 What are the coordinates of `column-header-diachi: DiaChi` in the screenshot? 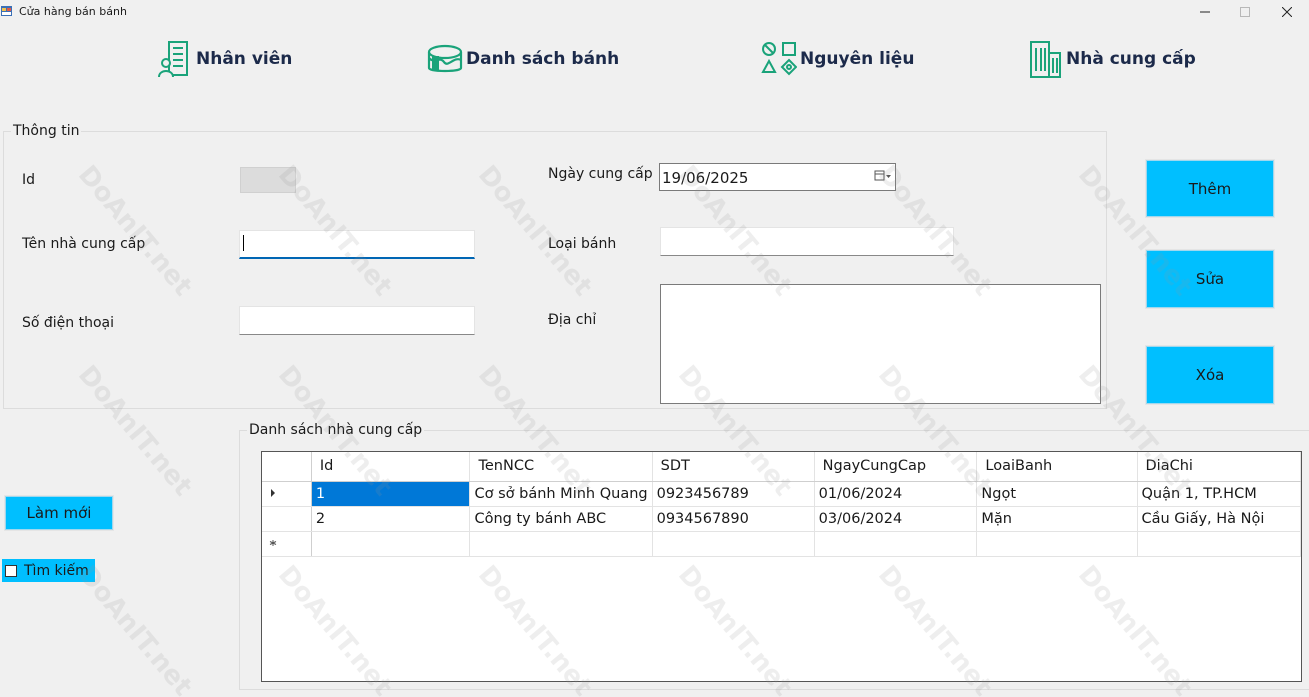 It's located at (1219, 467).